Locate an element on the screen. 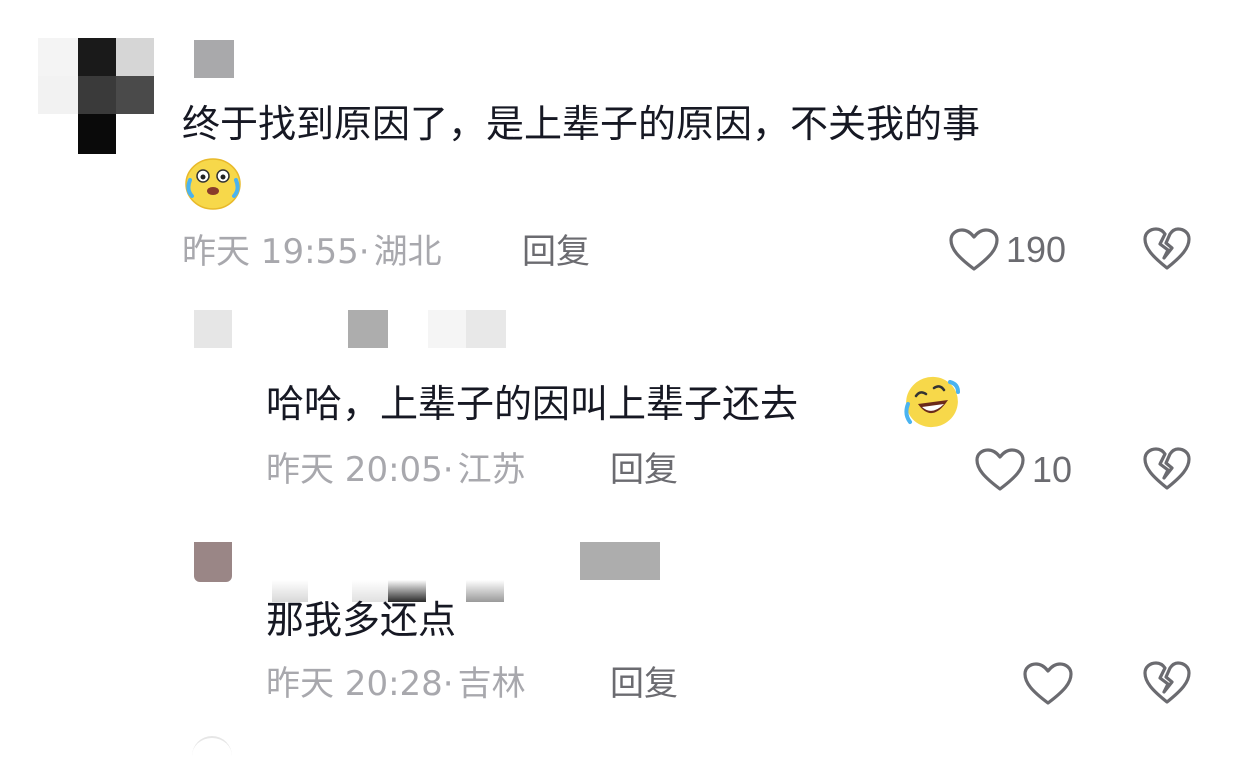  like-button is located at coordinates (1048, 684).